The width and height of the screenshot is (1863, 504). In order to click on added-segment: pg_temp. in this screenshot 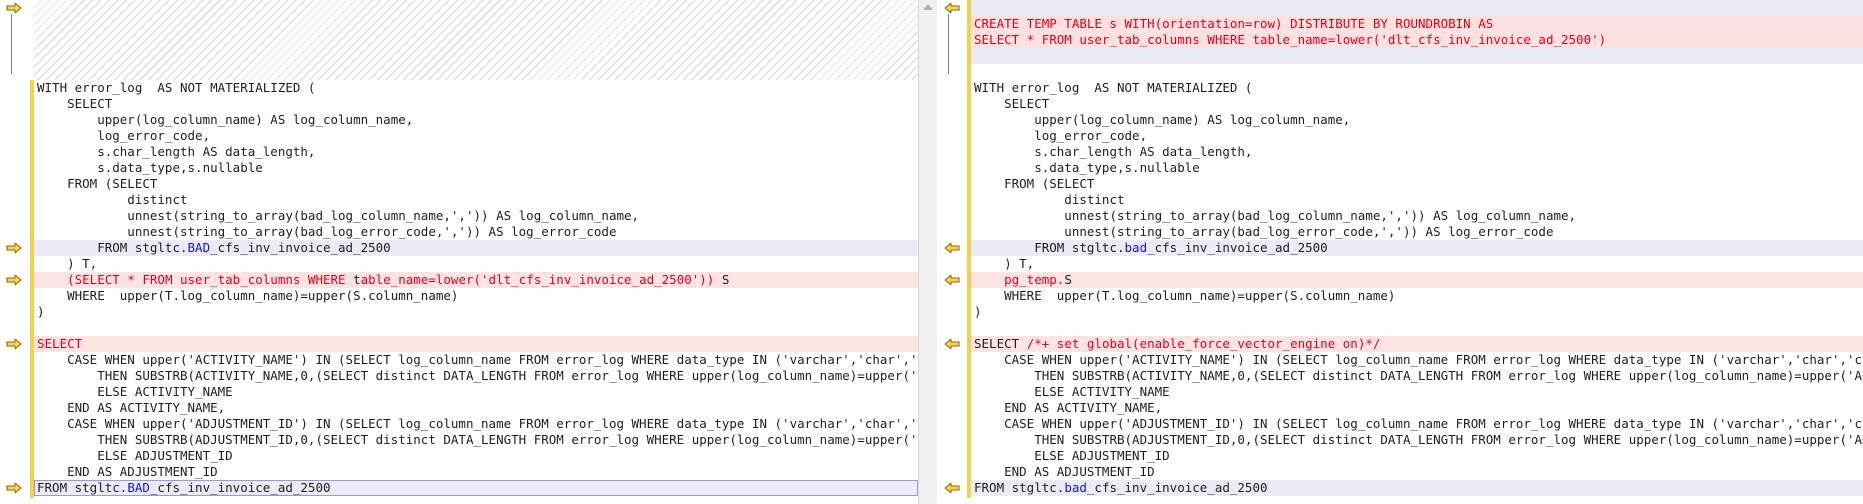, I will do `click(1034, 279)`.